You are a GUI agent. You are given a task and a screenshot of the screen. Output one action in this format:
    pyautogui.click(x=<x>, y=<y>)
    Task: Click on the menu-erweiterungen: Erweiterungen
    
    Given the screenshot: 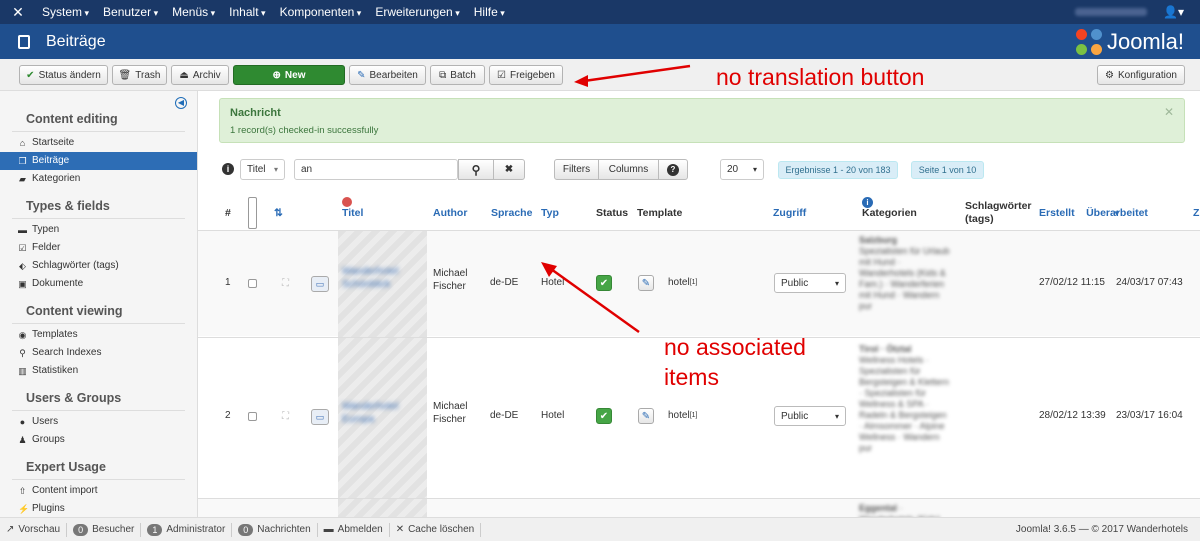 What is the action you would take?
    pyautogui.click(x=418, y=12)
    